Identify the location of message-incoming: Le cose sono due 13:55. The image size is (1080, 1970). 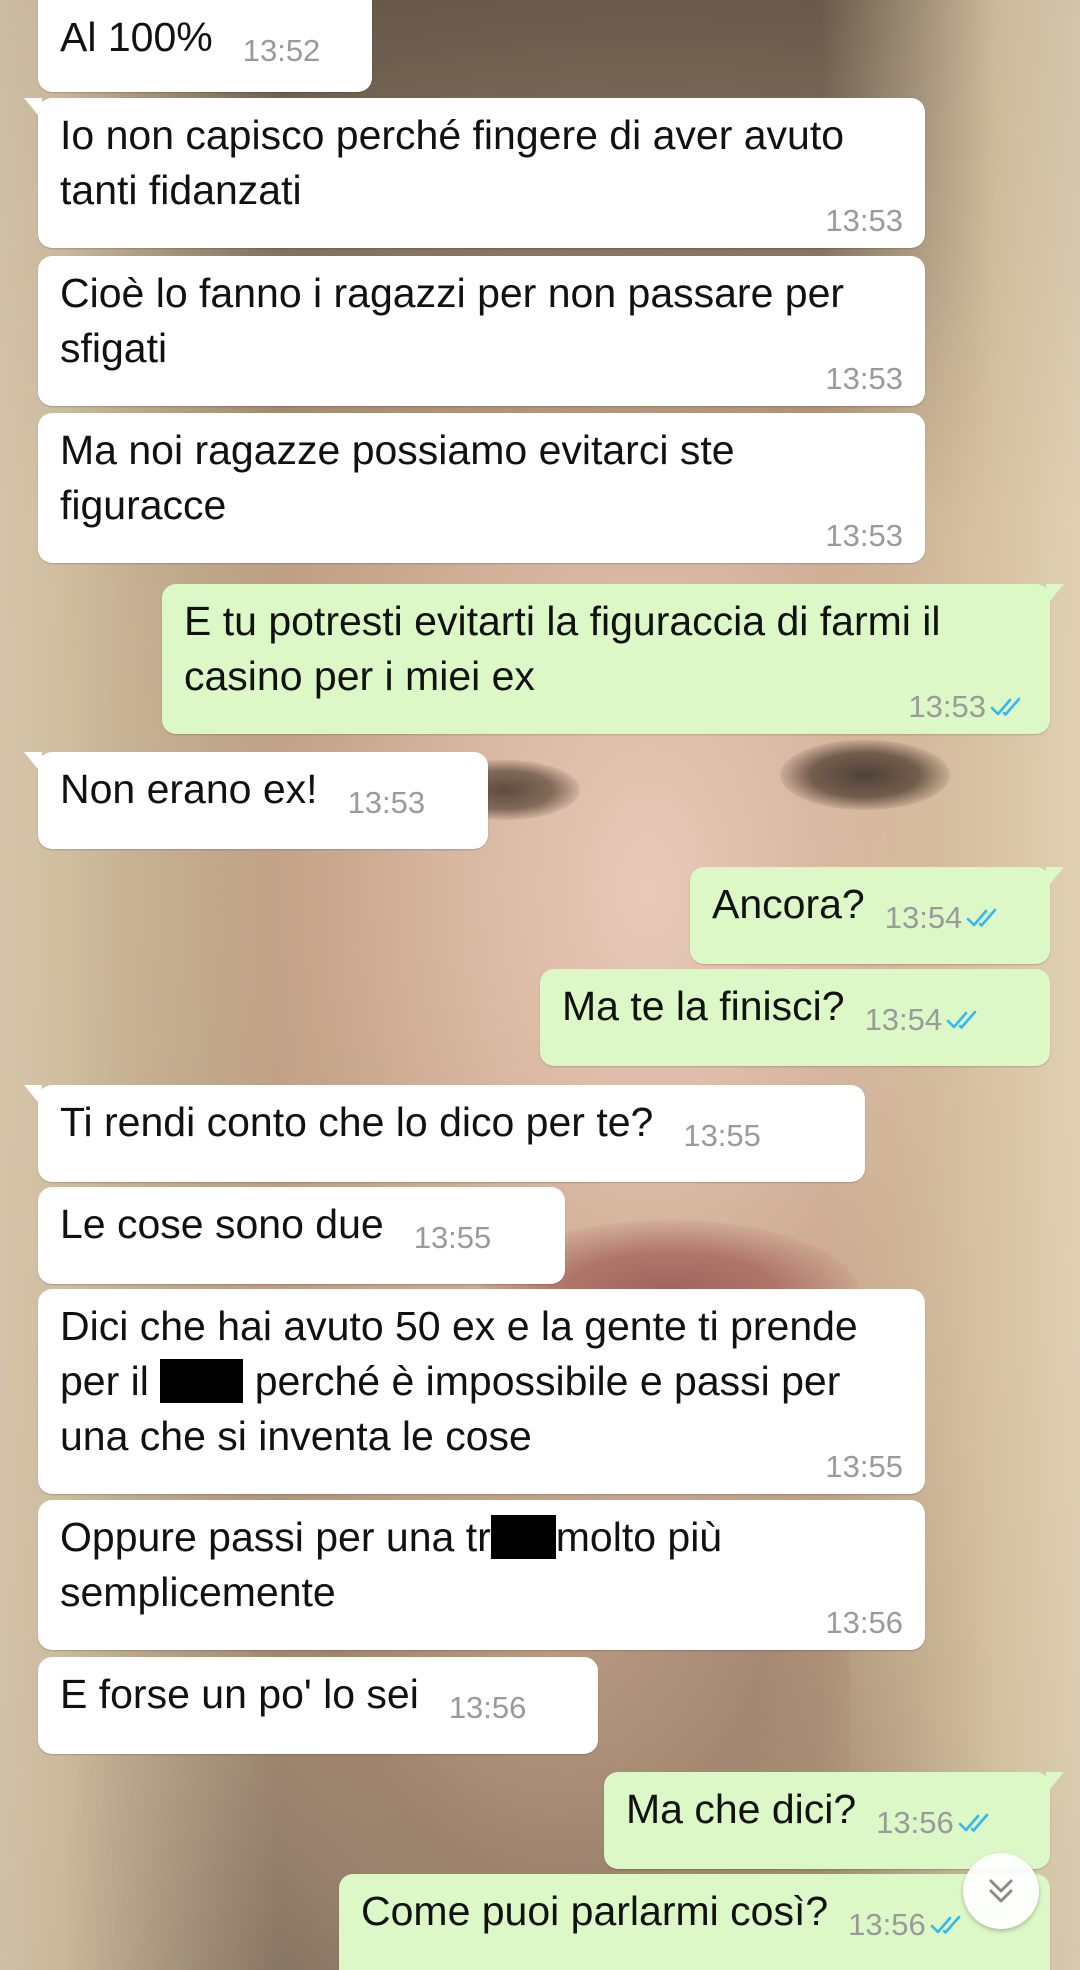
(301, 1235).